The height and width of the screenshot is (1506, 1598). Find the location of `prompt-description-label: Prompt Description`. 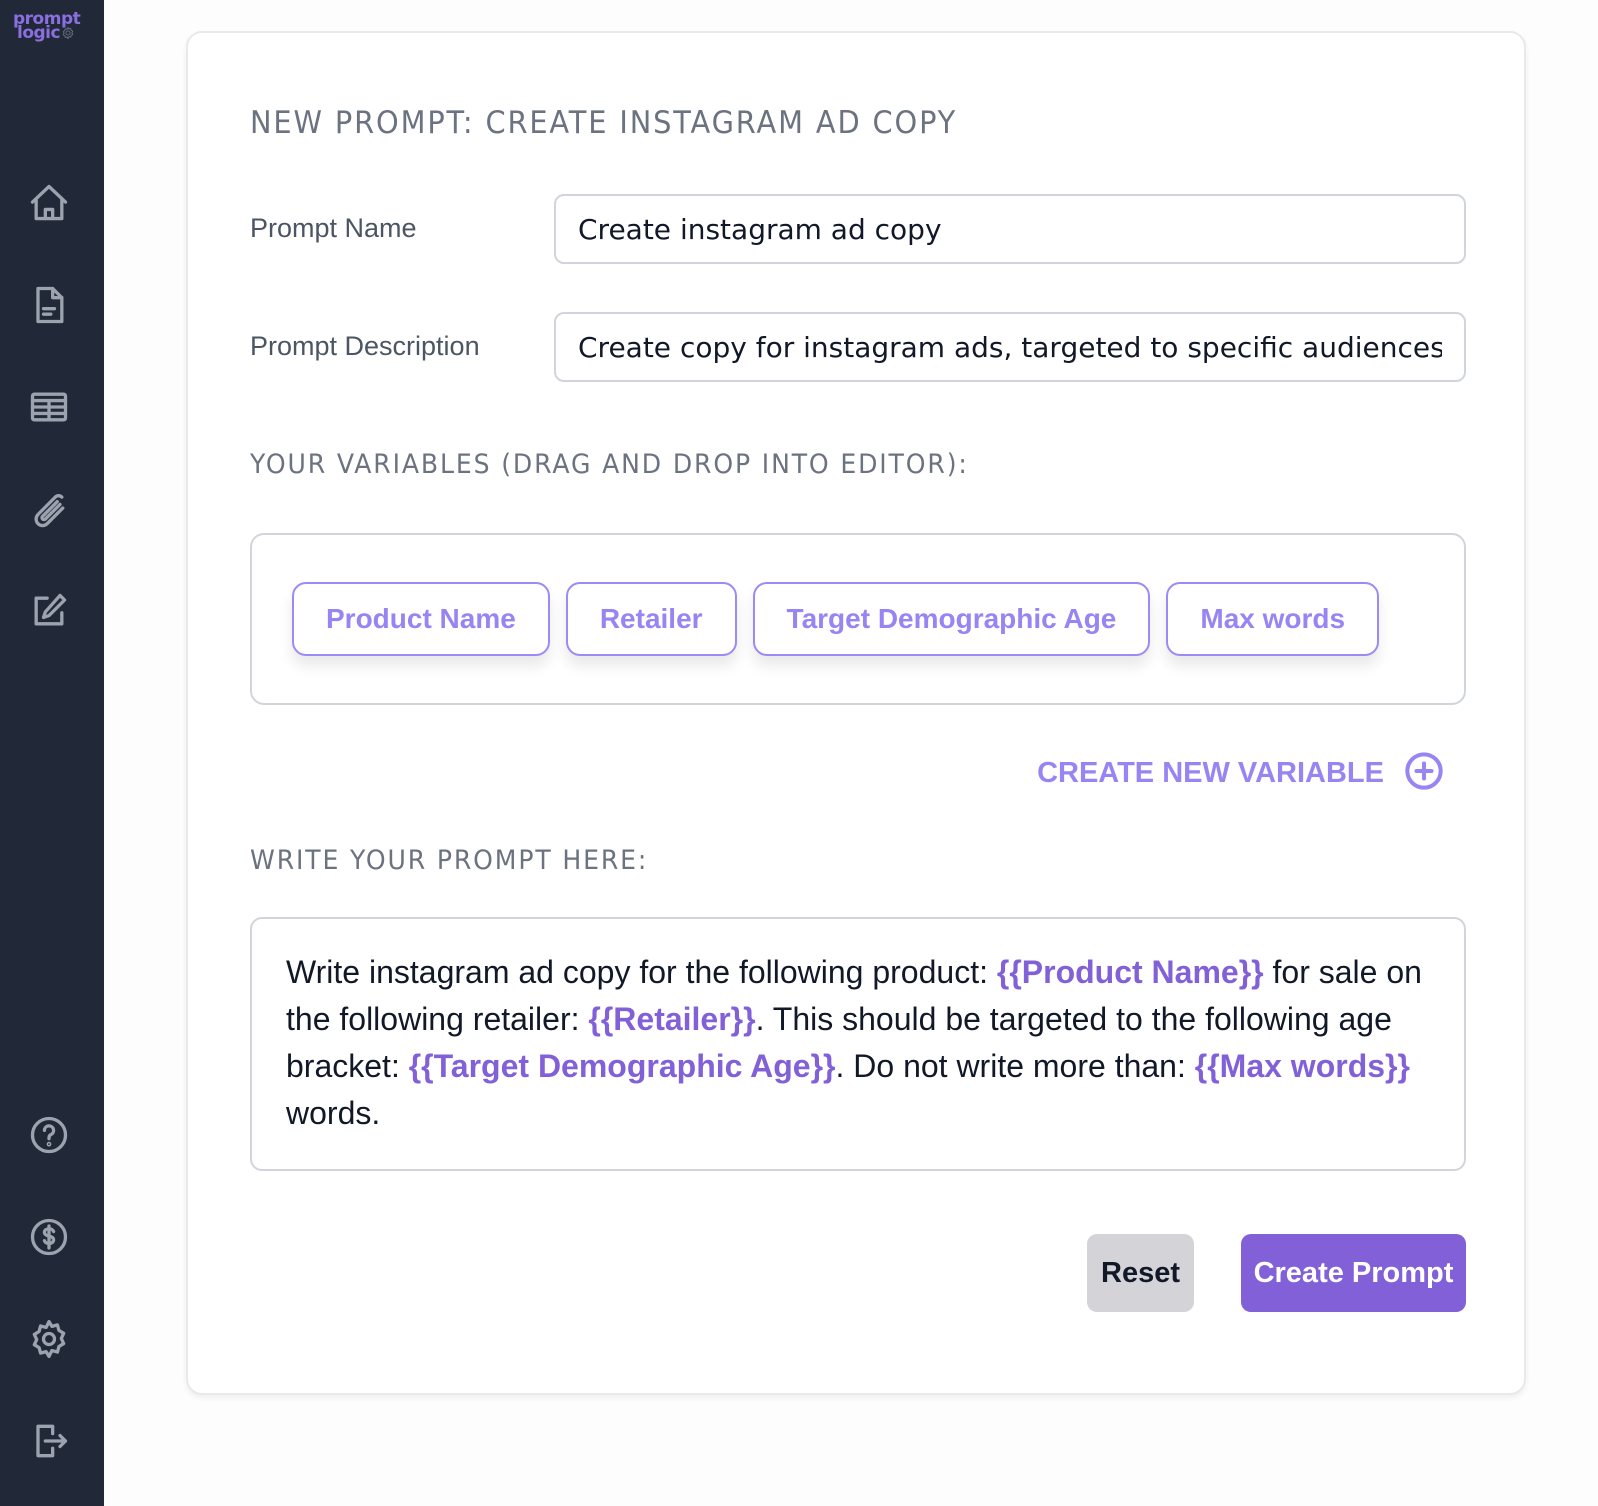

prompt-description-label: Prompt Description is located at coordinates (365, 346).